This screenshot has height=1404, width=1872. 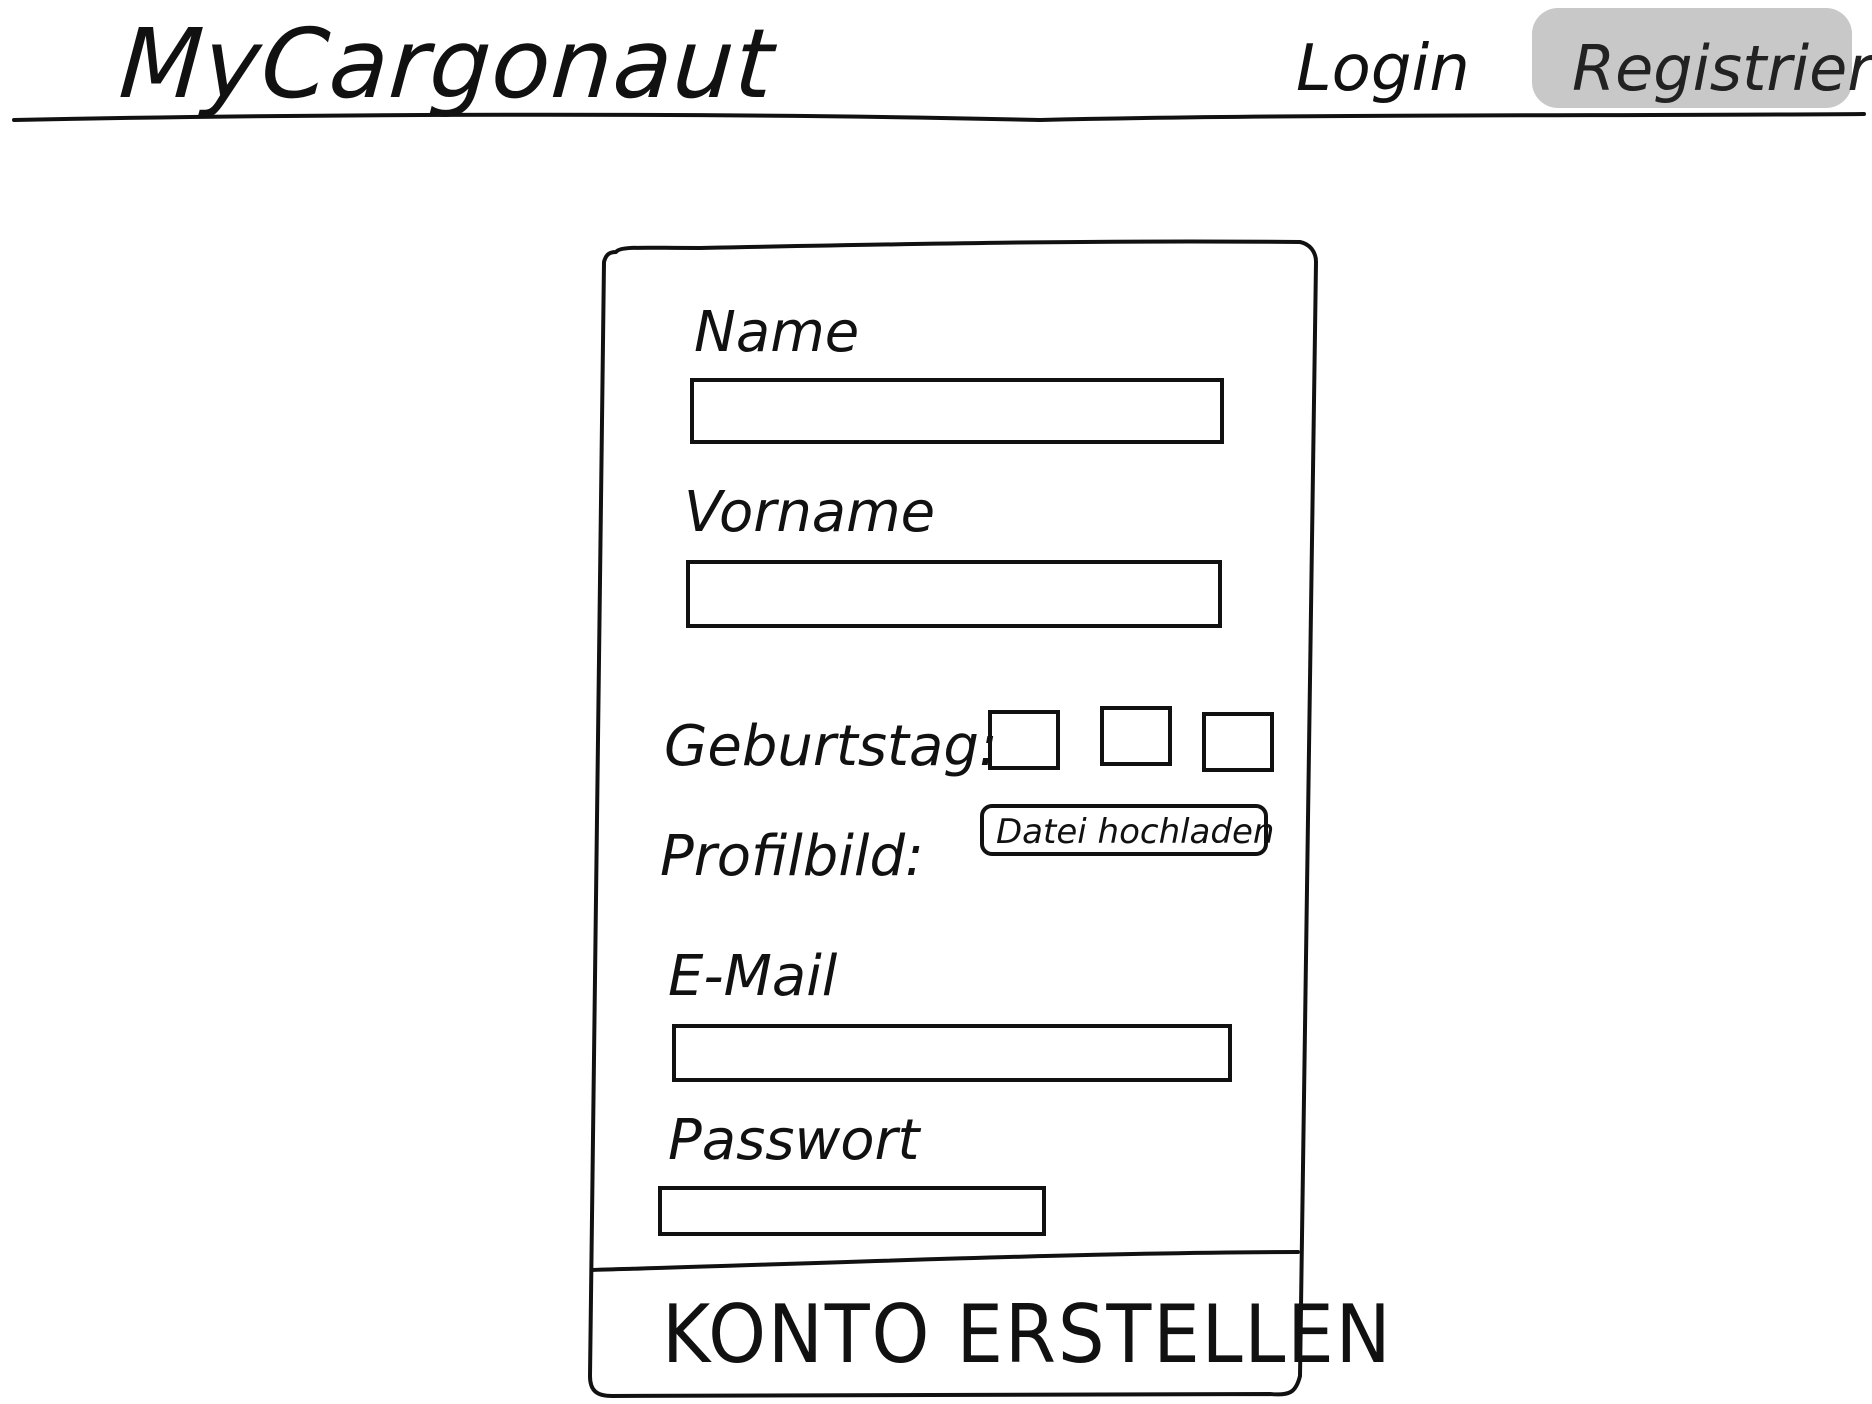 I want to click on password-input, so click(x=852, y=1211).